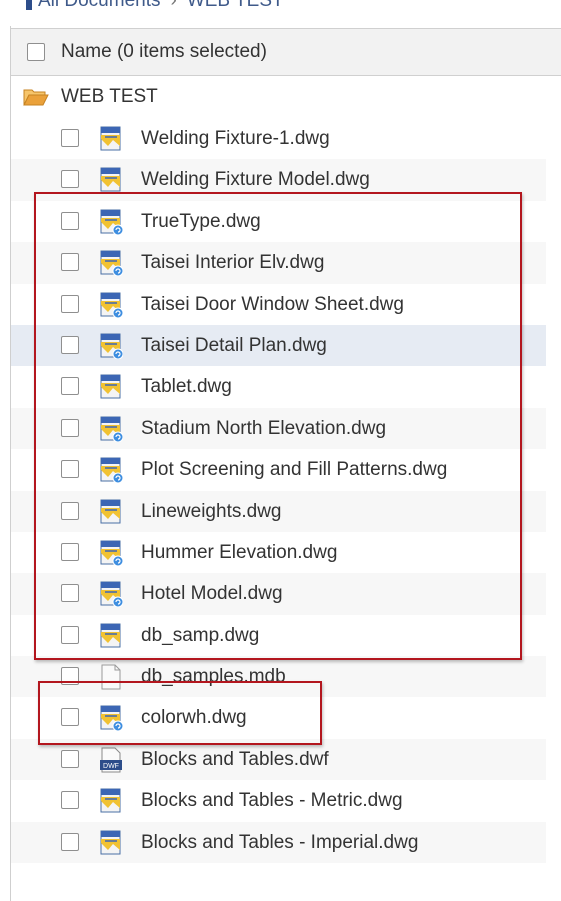  What do you see at coordinates (286, 52) in the screenshot?
I see `name-column-header: Name (0 items selected)` at bounding box center [286, 52].